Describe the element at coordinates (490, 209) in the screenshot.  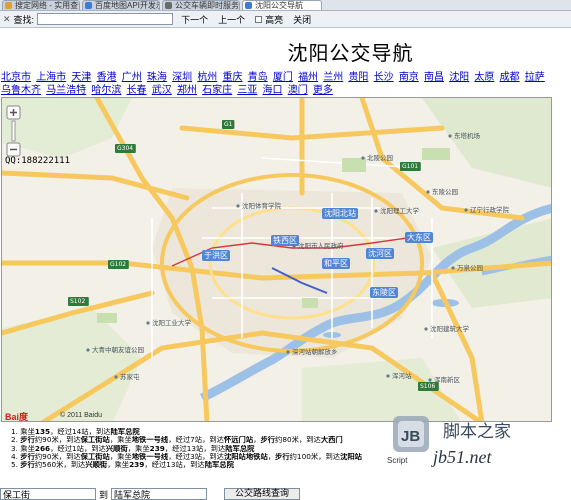
I see `map-label: 辽宁行政学院` at that location.